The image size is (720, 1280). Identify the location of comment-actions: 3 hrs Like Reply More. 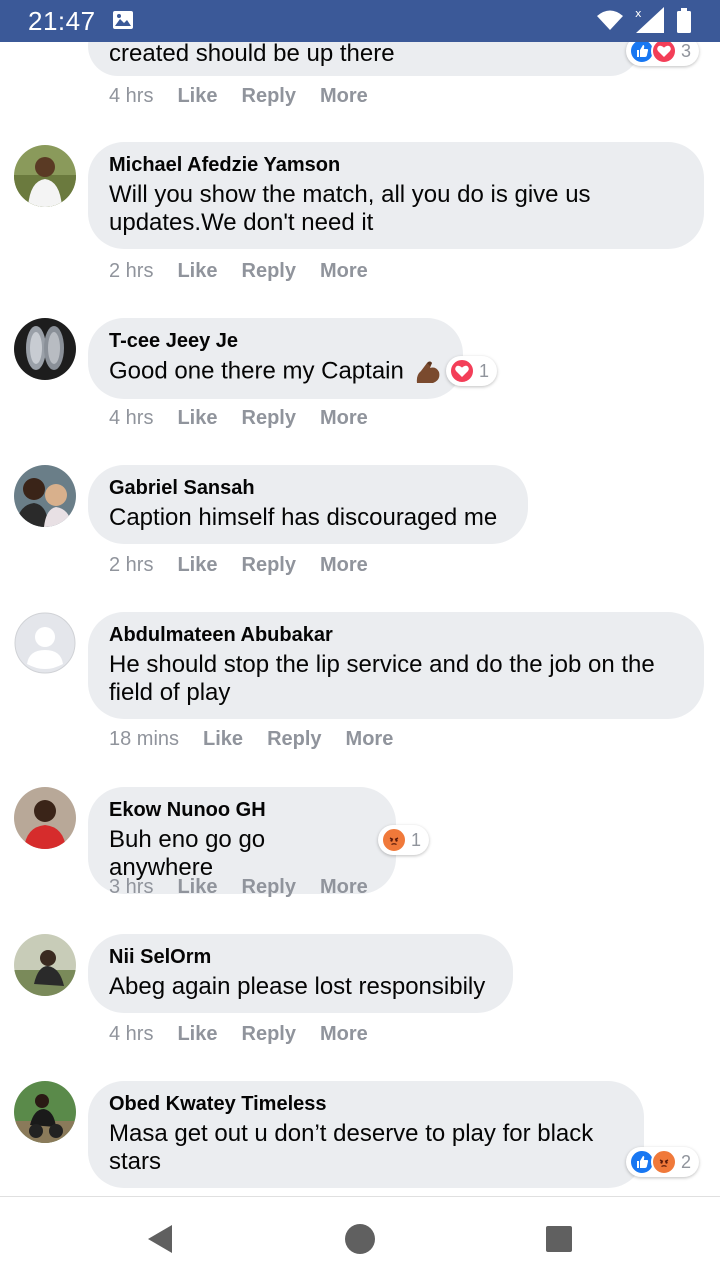
(250, 887).